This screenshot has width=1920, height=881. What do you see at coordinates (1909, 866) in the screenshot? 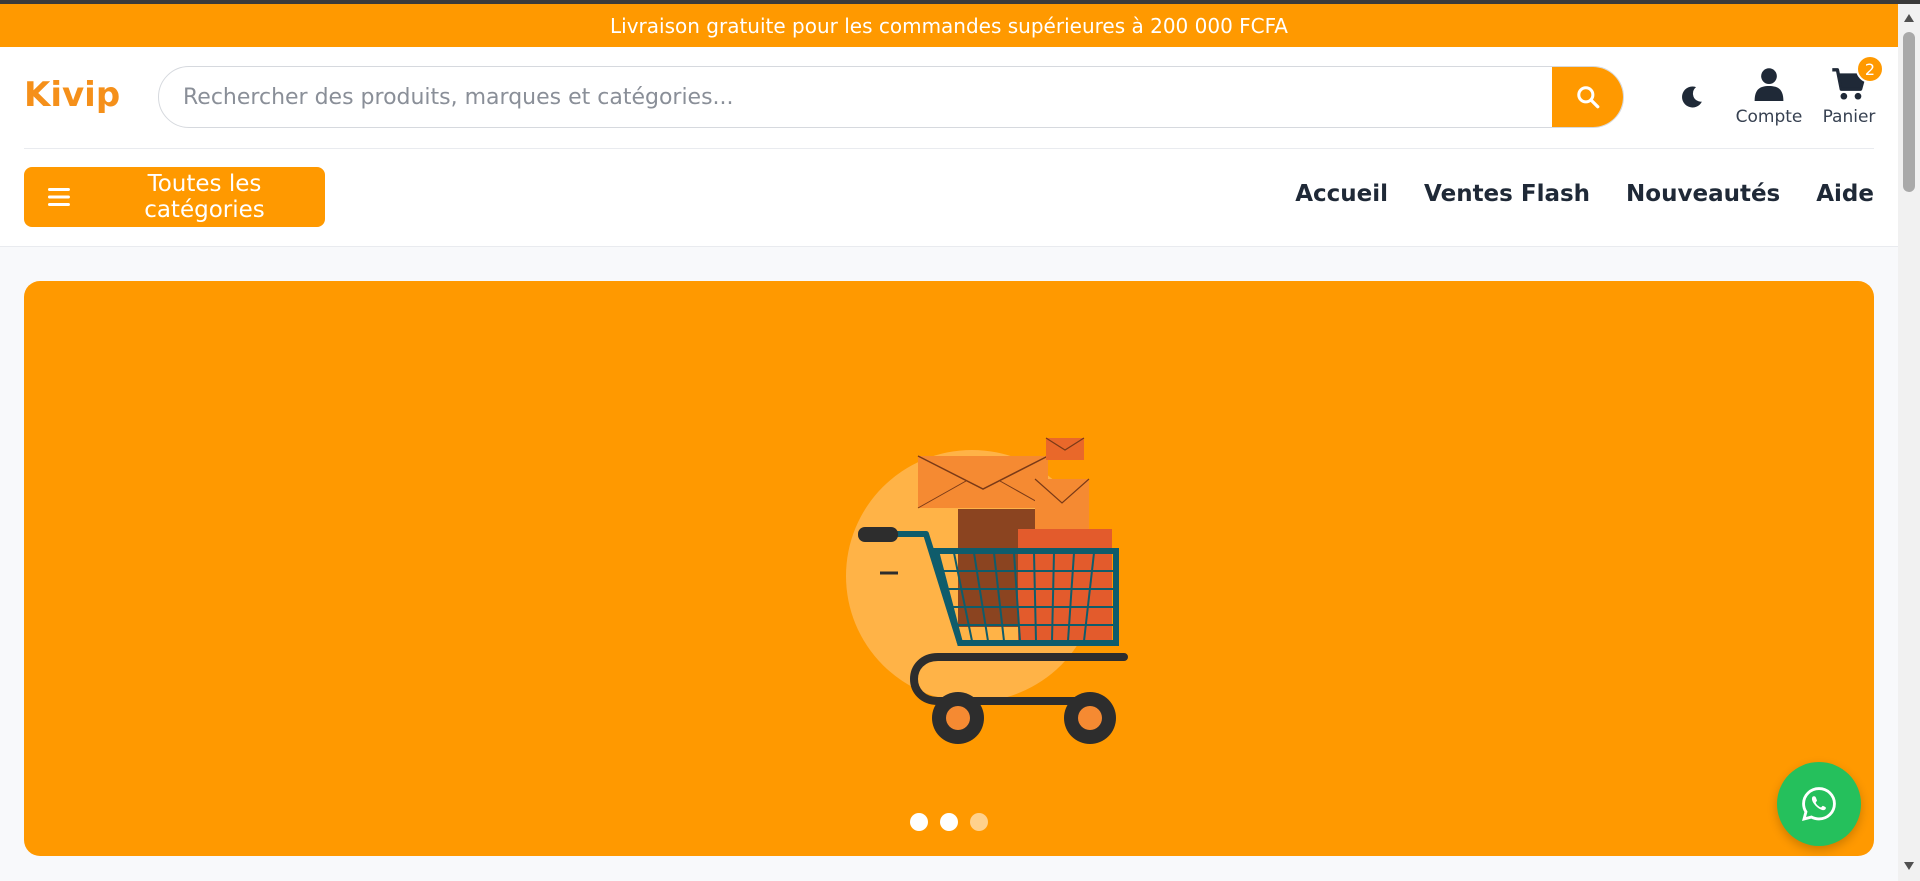
I see `scroll-down-arrow-icon` at bounding box center [1909, 866].